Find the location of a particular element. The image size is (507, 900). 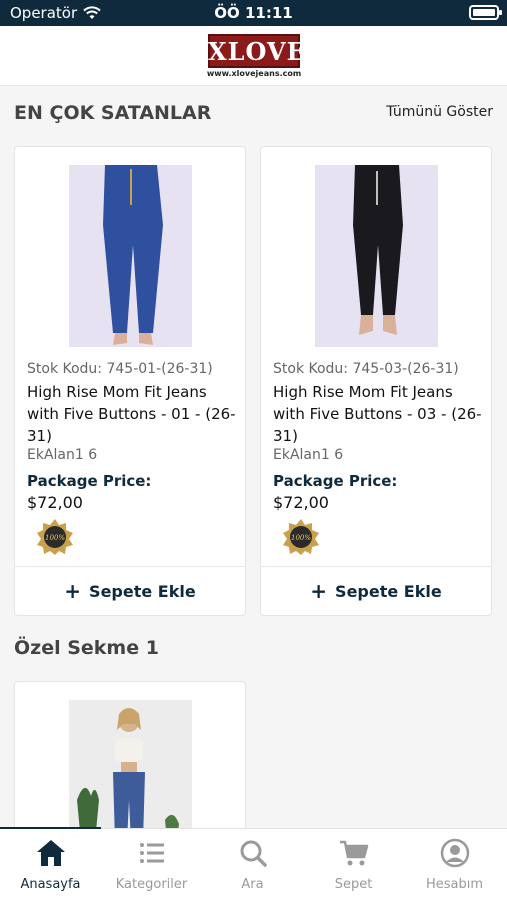

product-code: Stok Kodu: 745-01-(26-31) is located at coordinates (120, 369).